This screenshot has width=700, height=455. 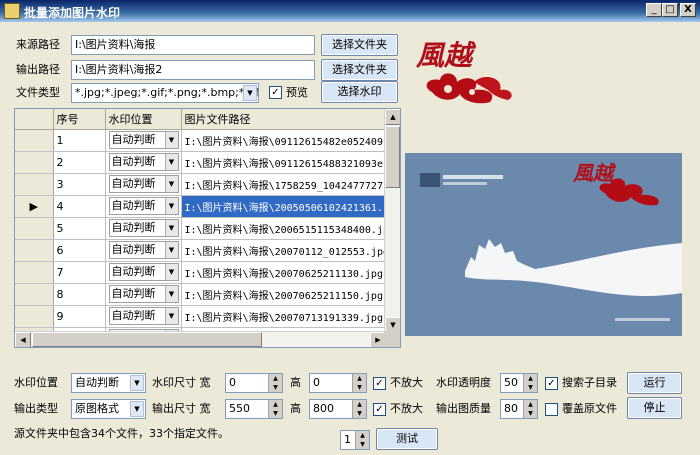 I want to click on header-path: 图片文件路径, so click(x=284, y=119).